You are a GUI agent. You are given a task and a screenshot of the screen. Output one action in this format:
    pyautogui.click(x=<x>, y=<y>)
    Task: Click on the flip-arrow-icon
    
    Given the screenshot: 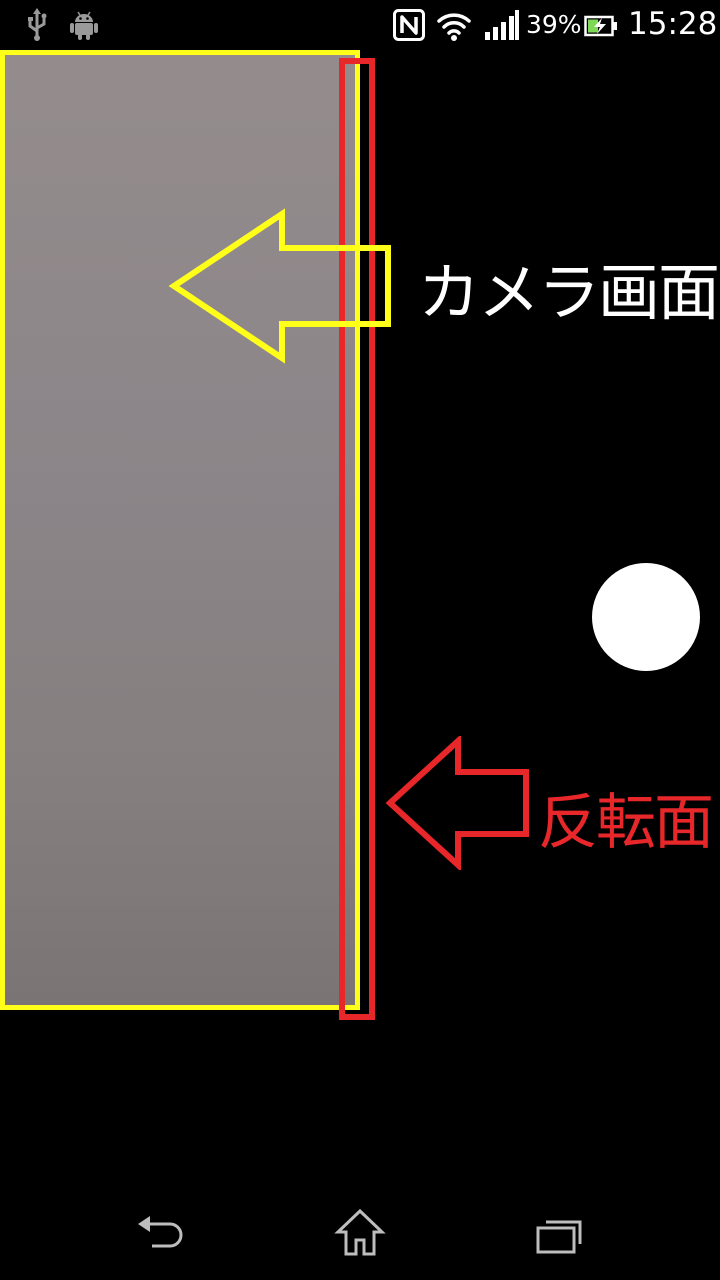 What is the action you would take?
    pyautogui.click(x=457, y=803)
    